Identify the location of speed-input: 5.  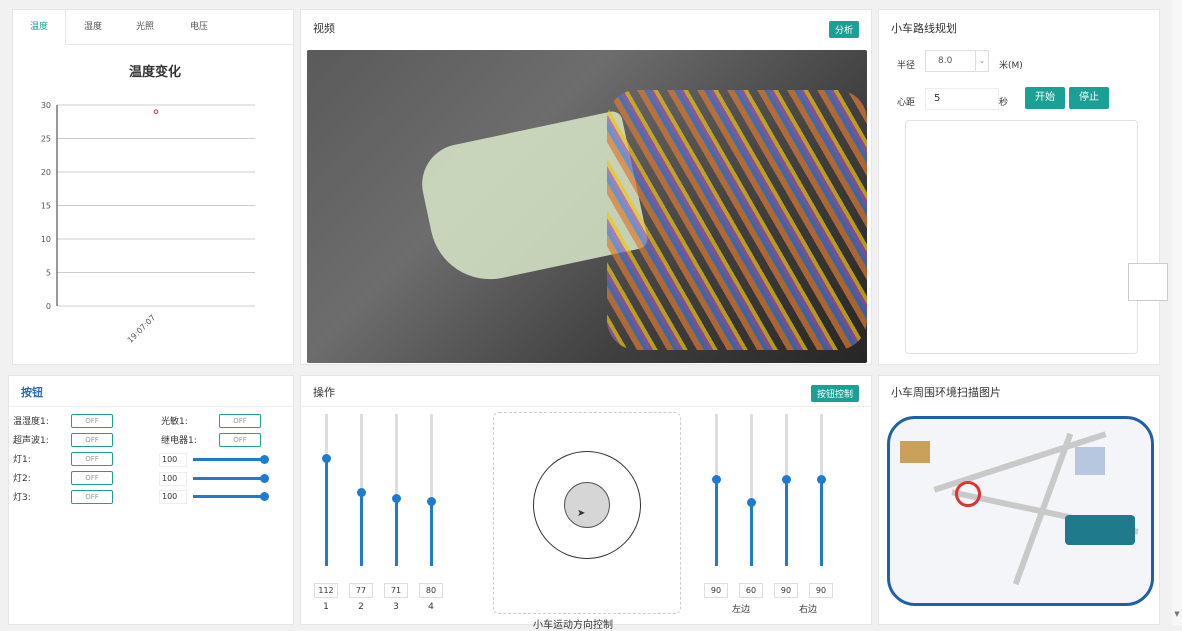
(962, 99).